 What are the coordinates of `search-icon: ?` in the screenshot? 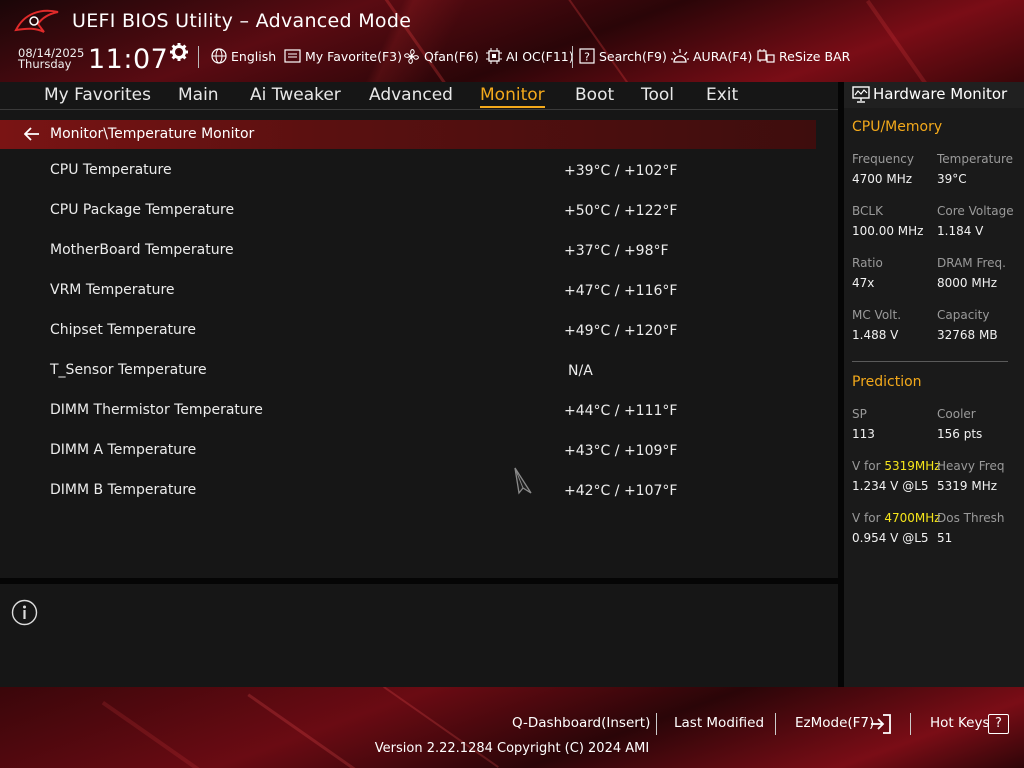 It's located at (587, 56).